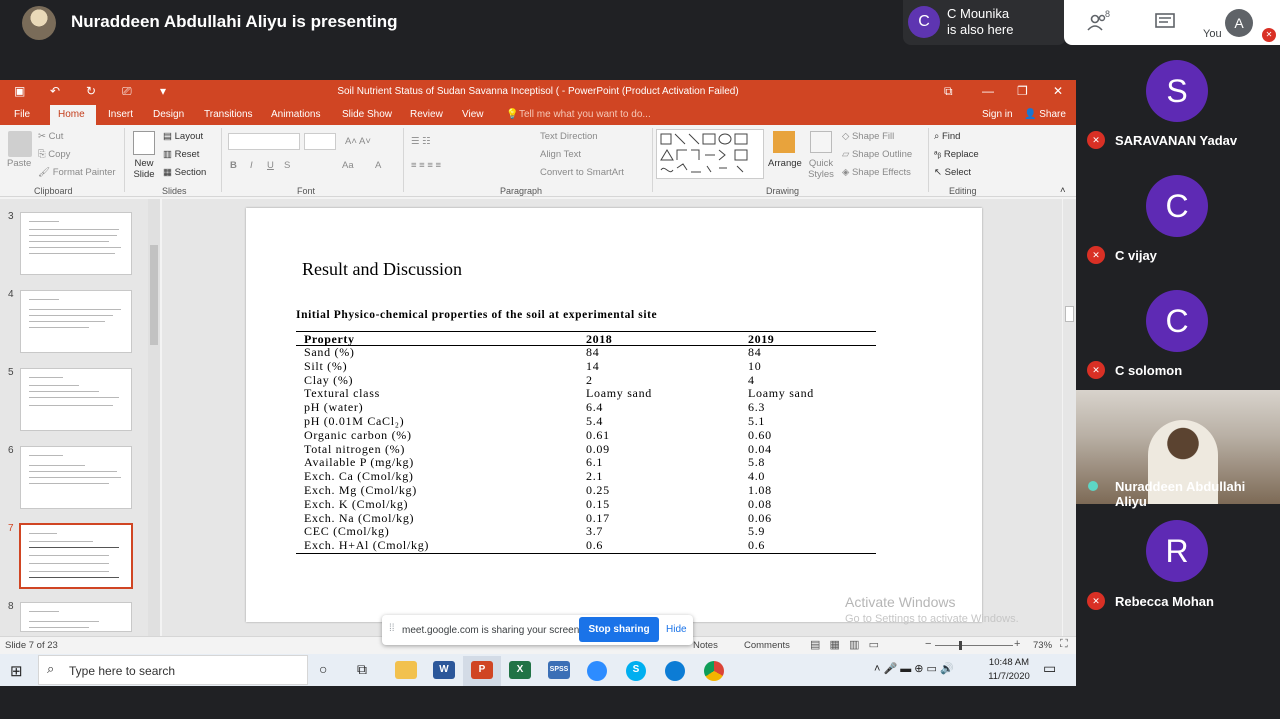 This screenshot has width=1280, height=719. What do you see at coordinates (358, 141) in the screenshot?
I see `grow-font-icon: A˄ A˅` at bounding box center [358, 141].